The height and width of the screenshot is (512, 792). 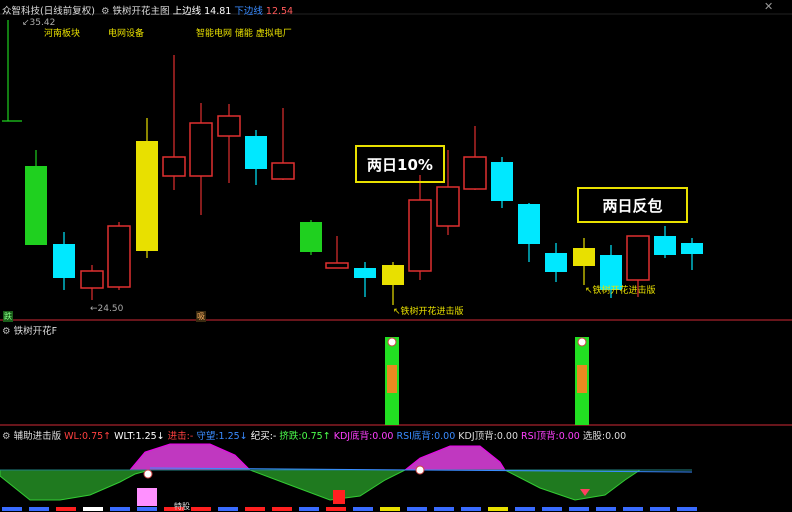 What do you see at coordinates (191, 436) in the screenshot?
I see `jinjin-value: -` at bounding box center [191, 436].